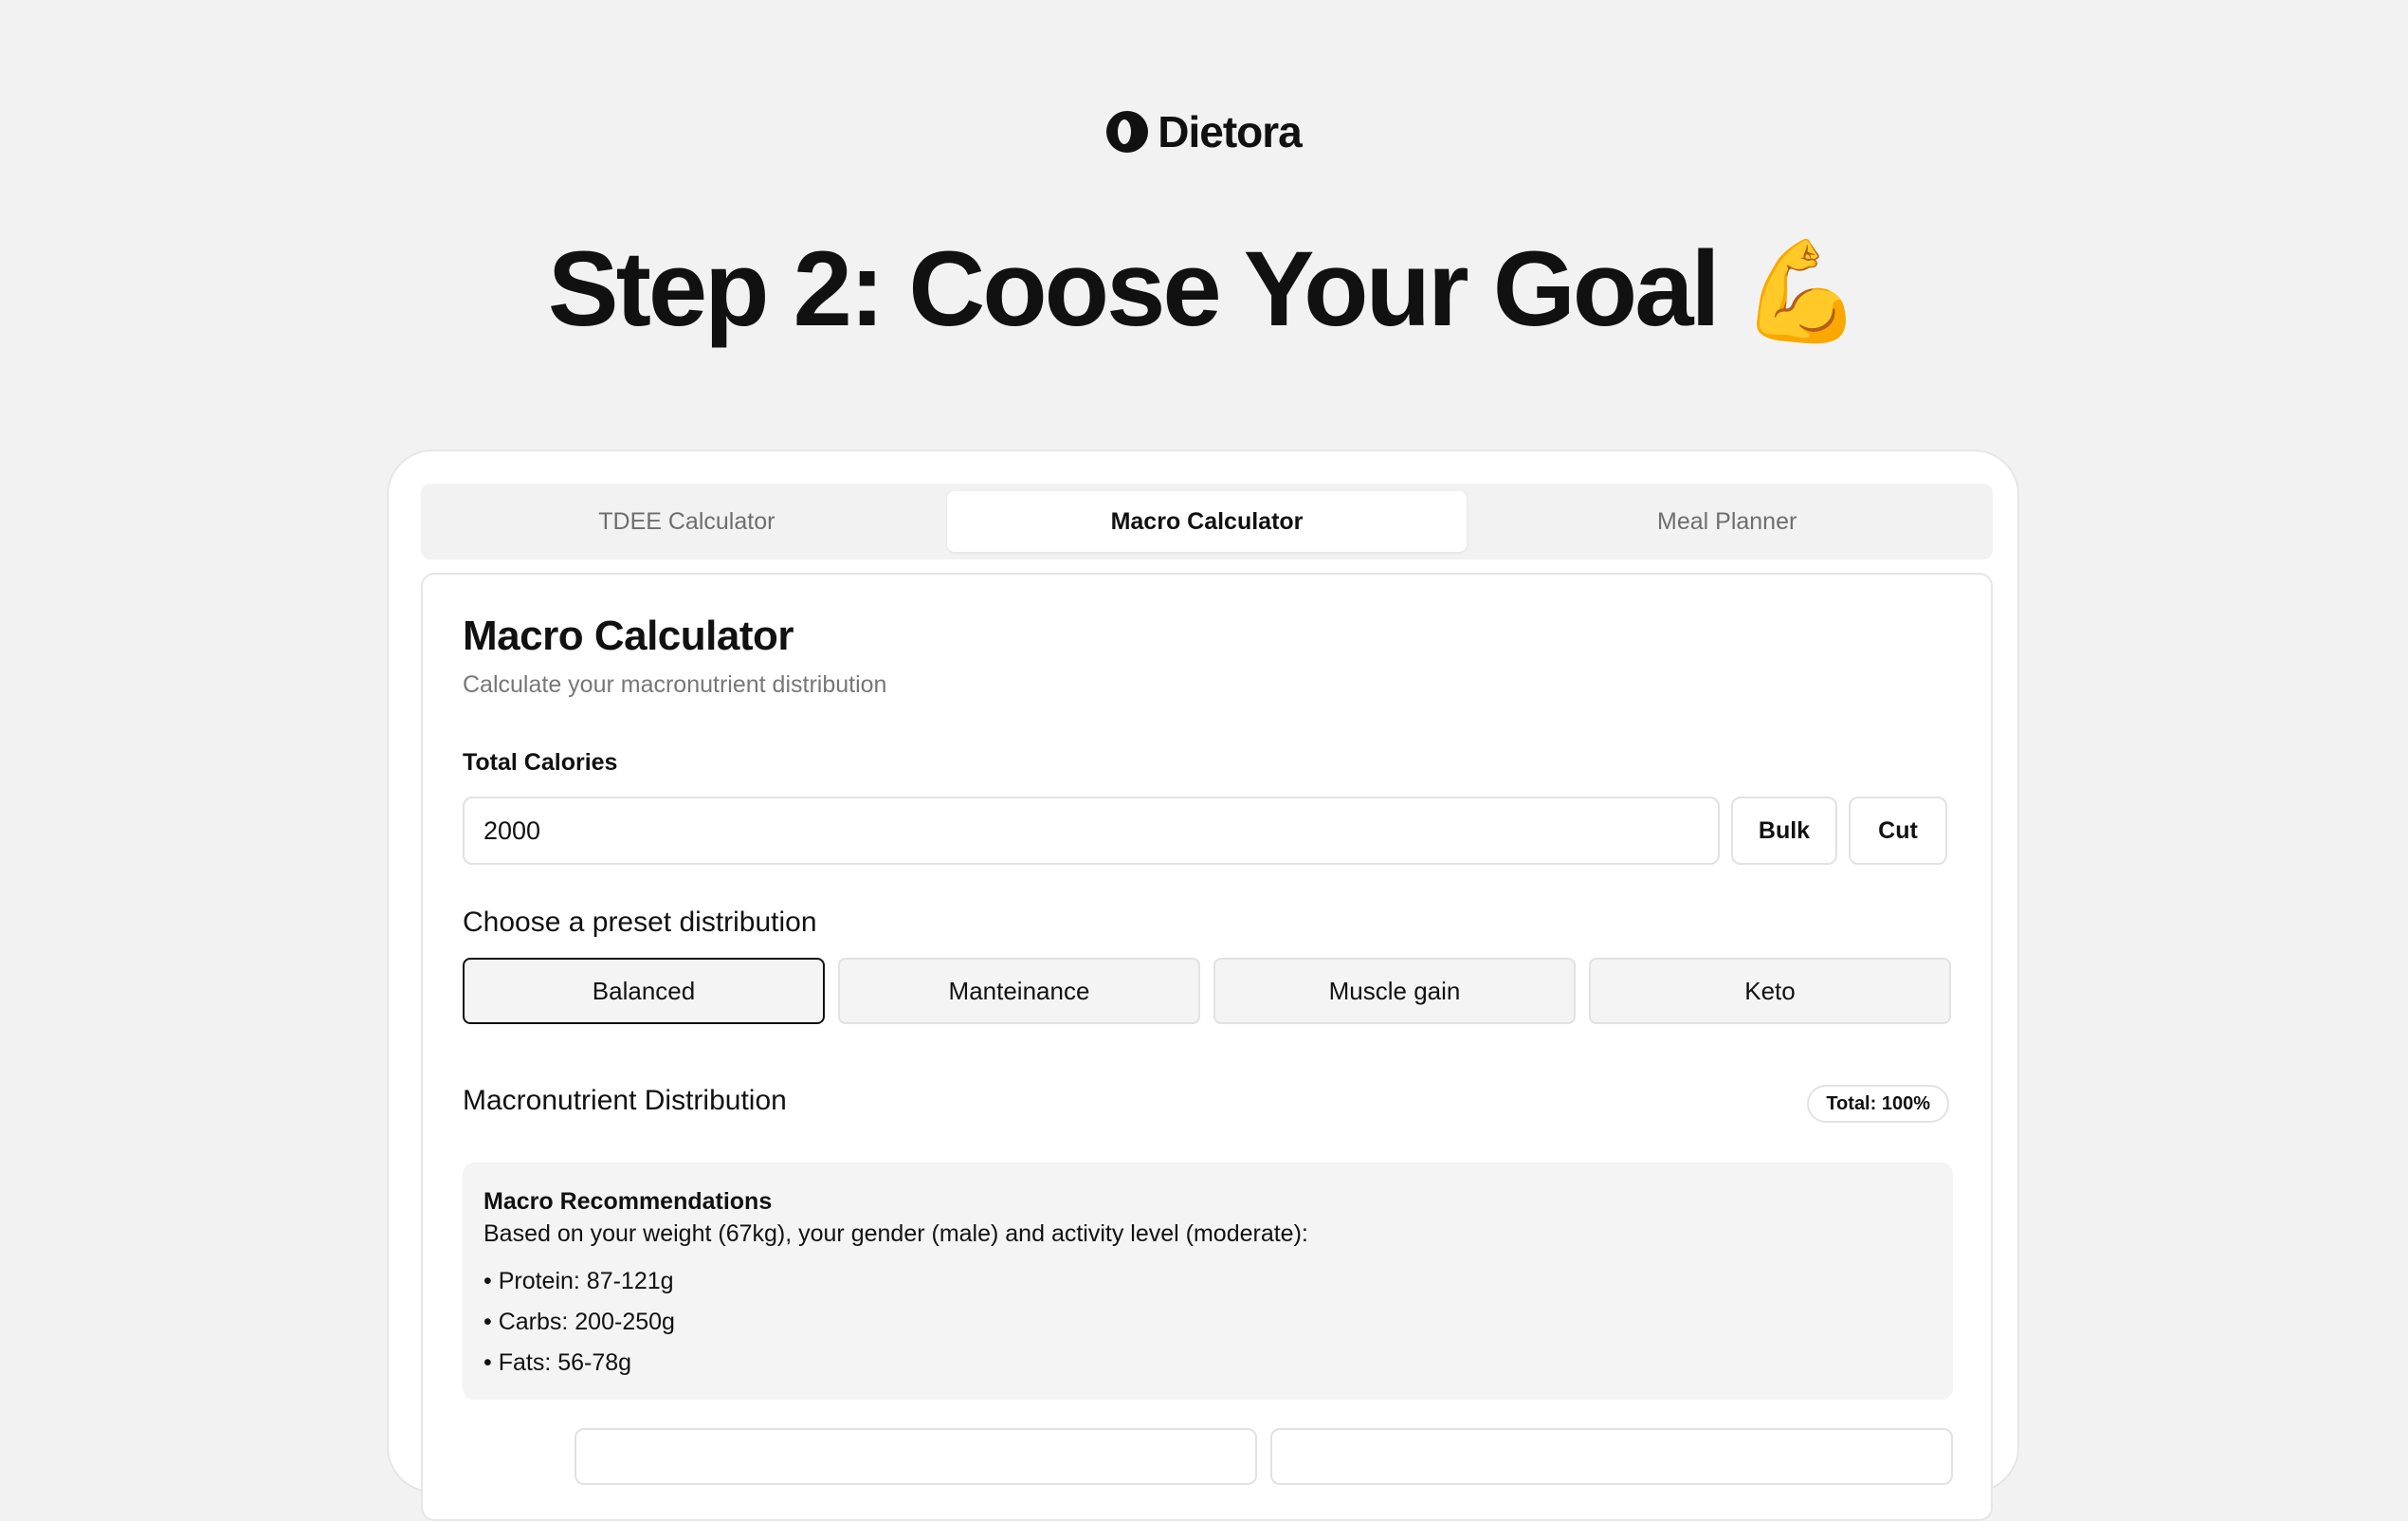  What do you see at coordinates (628, 1201) in the screenshot?
I see `recommendations-title: Macro Recommendations` at bounding box center [628, 1201].